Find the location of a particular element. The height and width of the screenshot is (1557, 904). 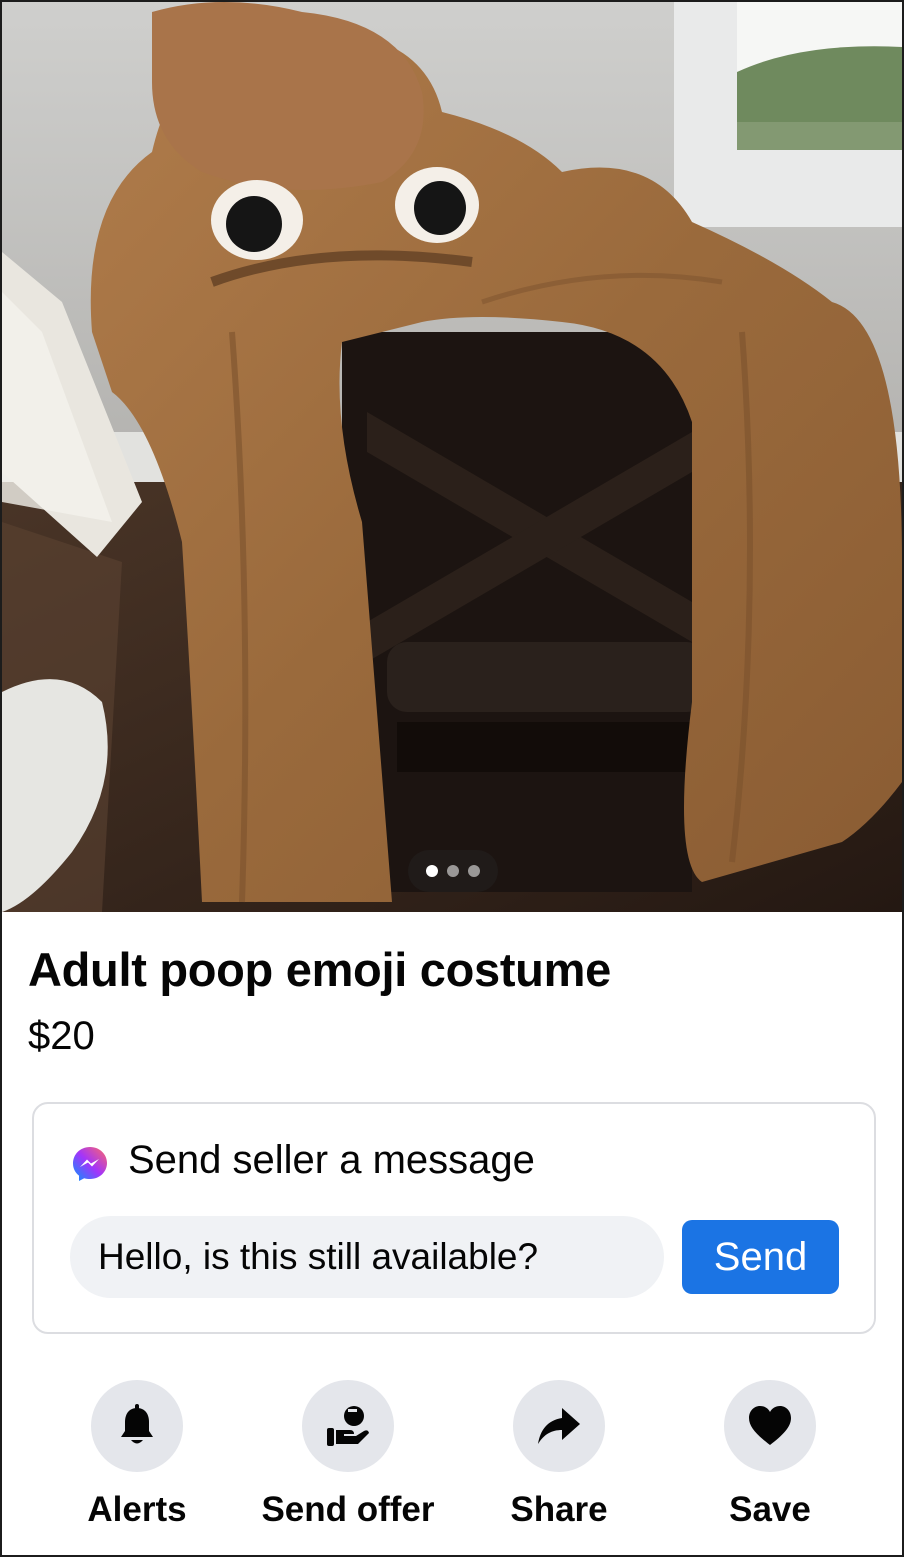

carousel-indicator is located at coordinates (453, 871).